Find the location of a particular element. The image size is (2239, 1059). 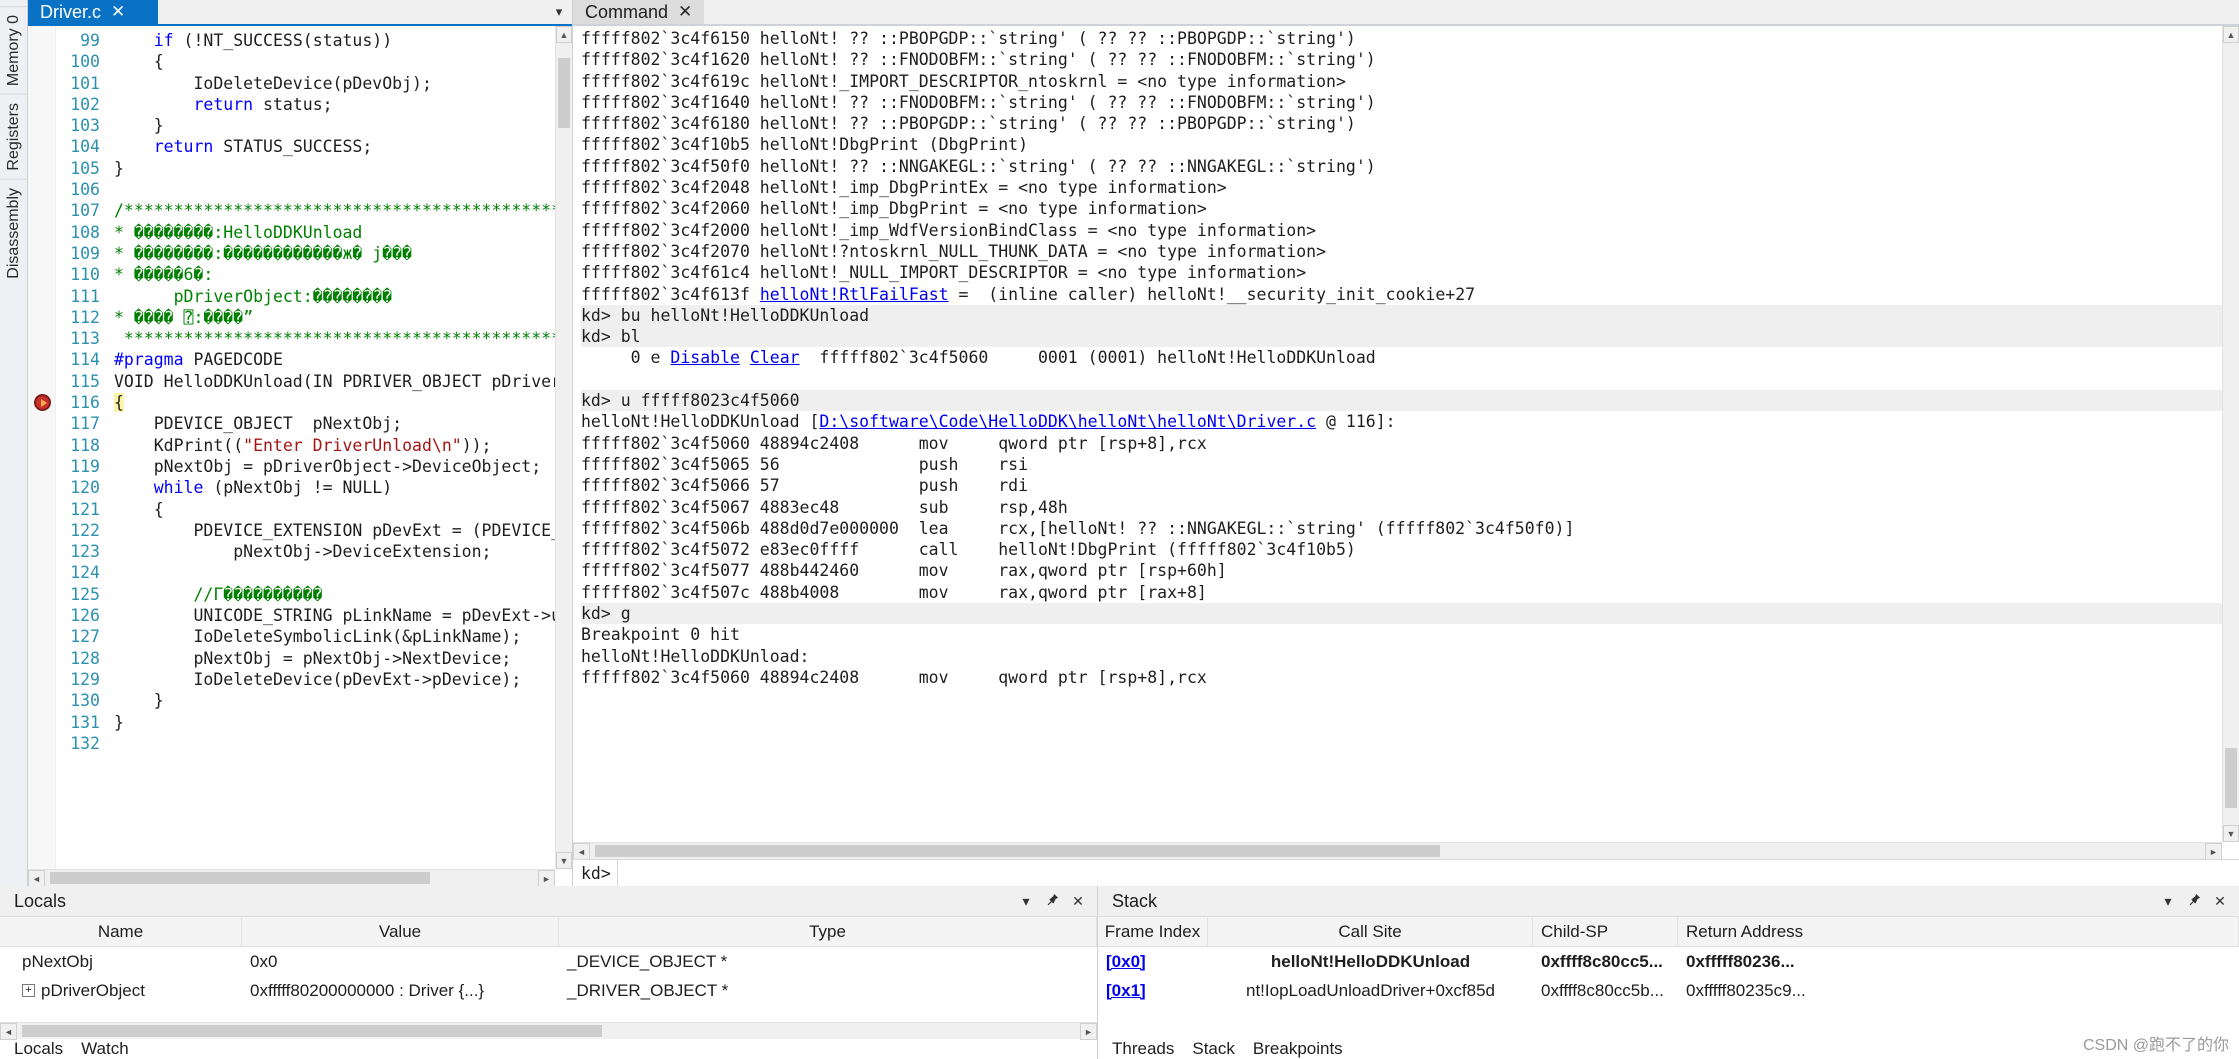

locals-horizontal-scrollbar: ◄ ► is located at coordinates (548, 1031).